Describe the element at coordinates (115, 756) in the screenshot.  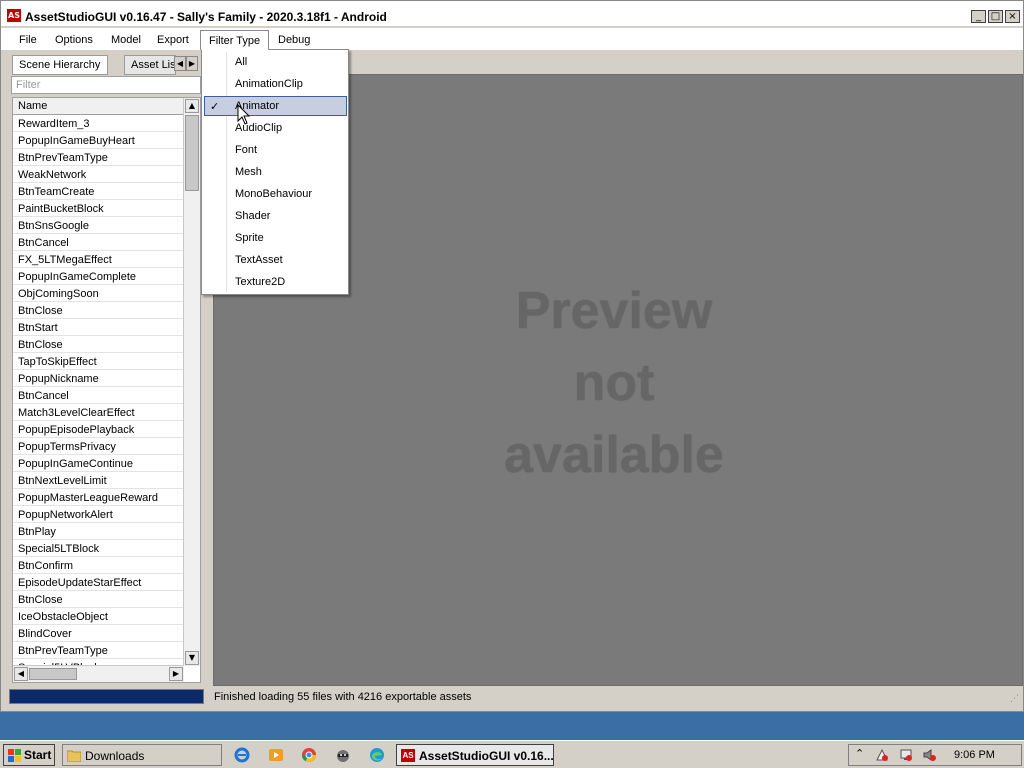
I see `taskbar-downloads-label: Downloads` at that location.